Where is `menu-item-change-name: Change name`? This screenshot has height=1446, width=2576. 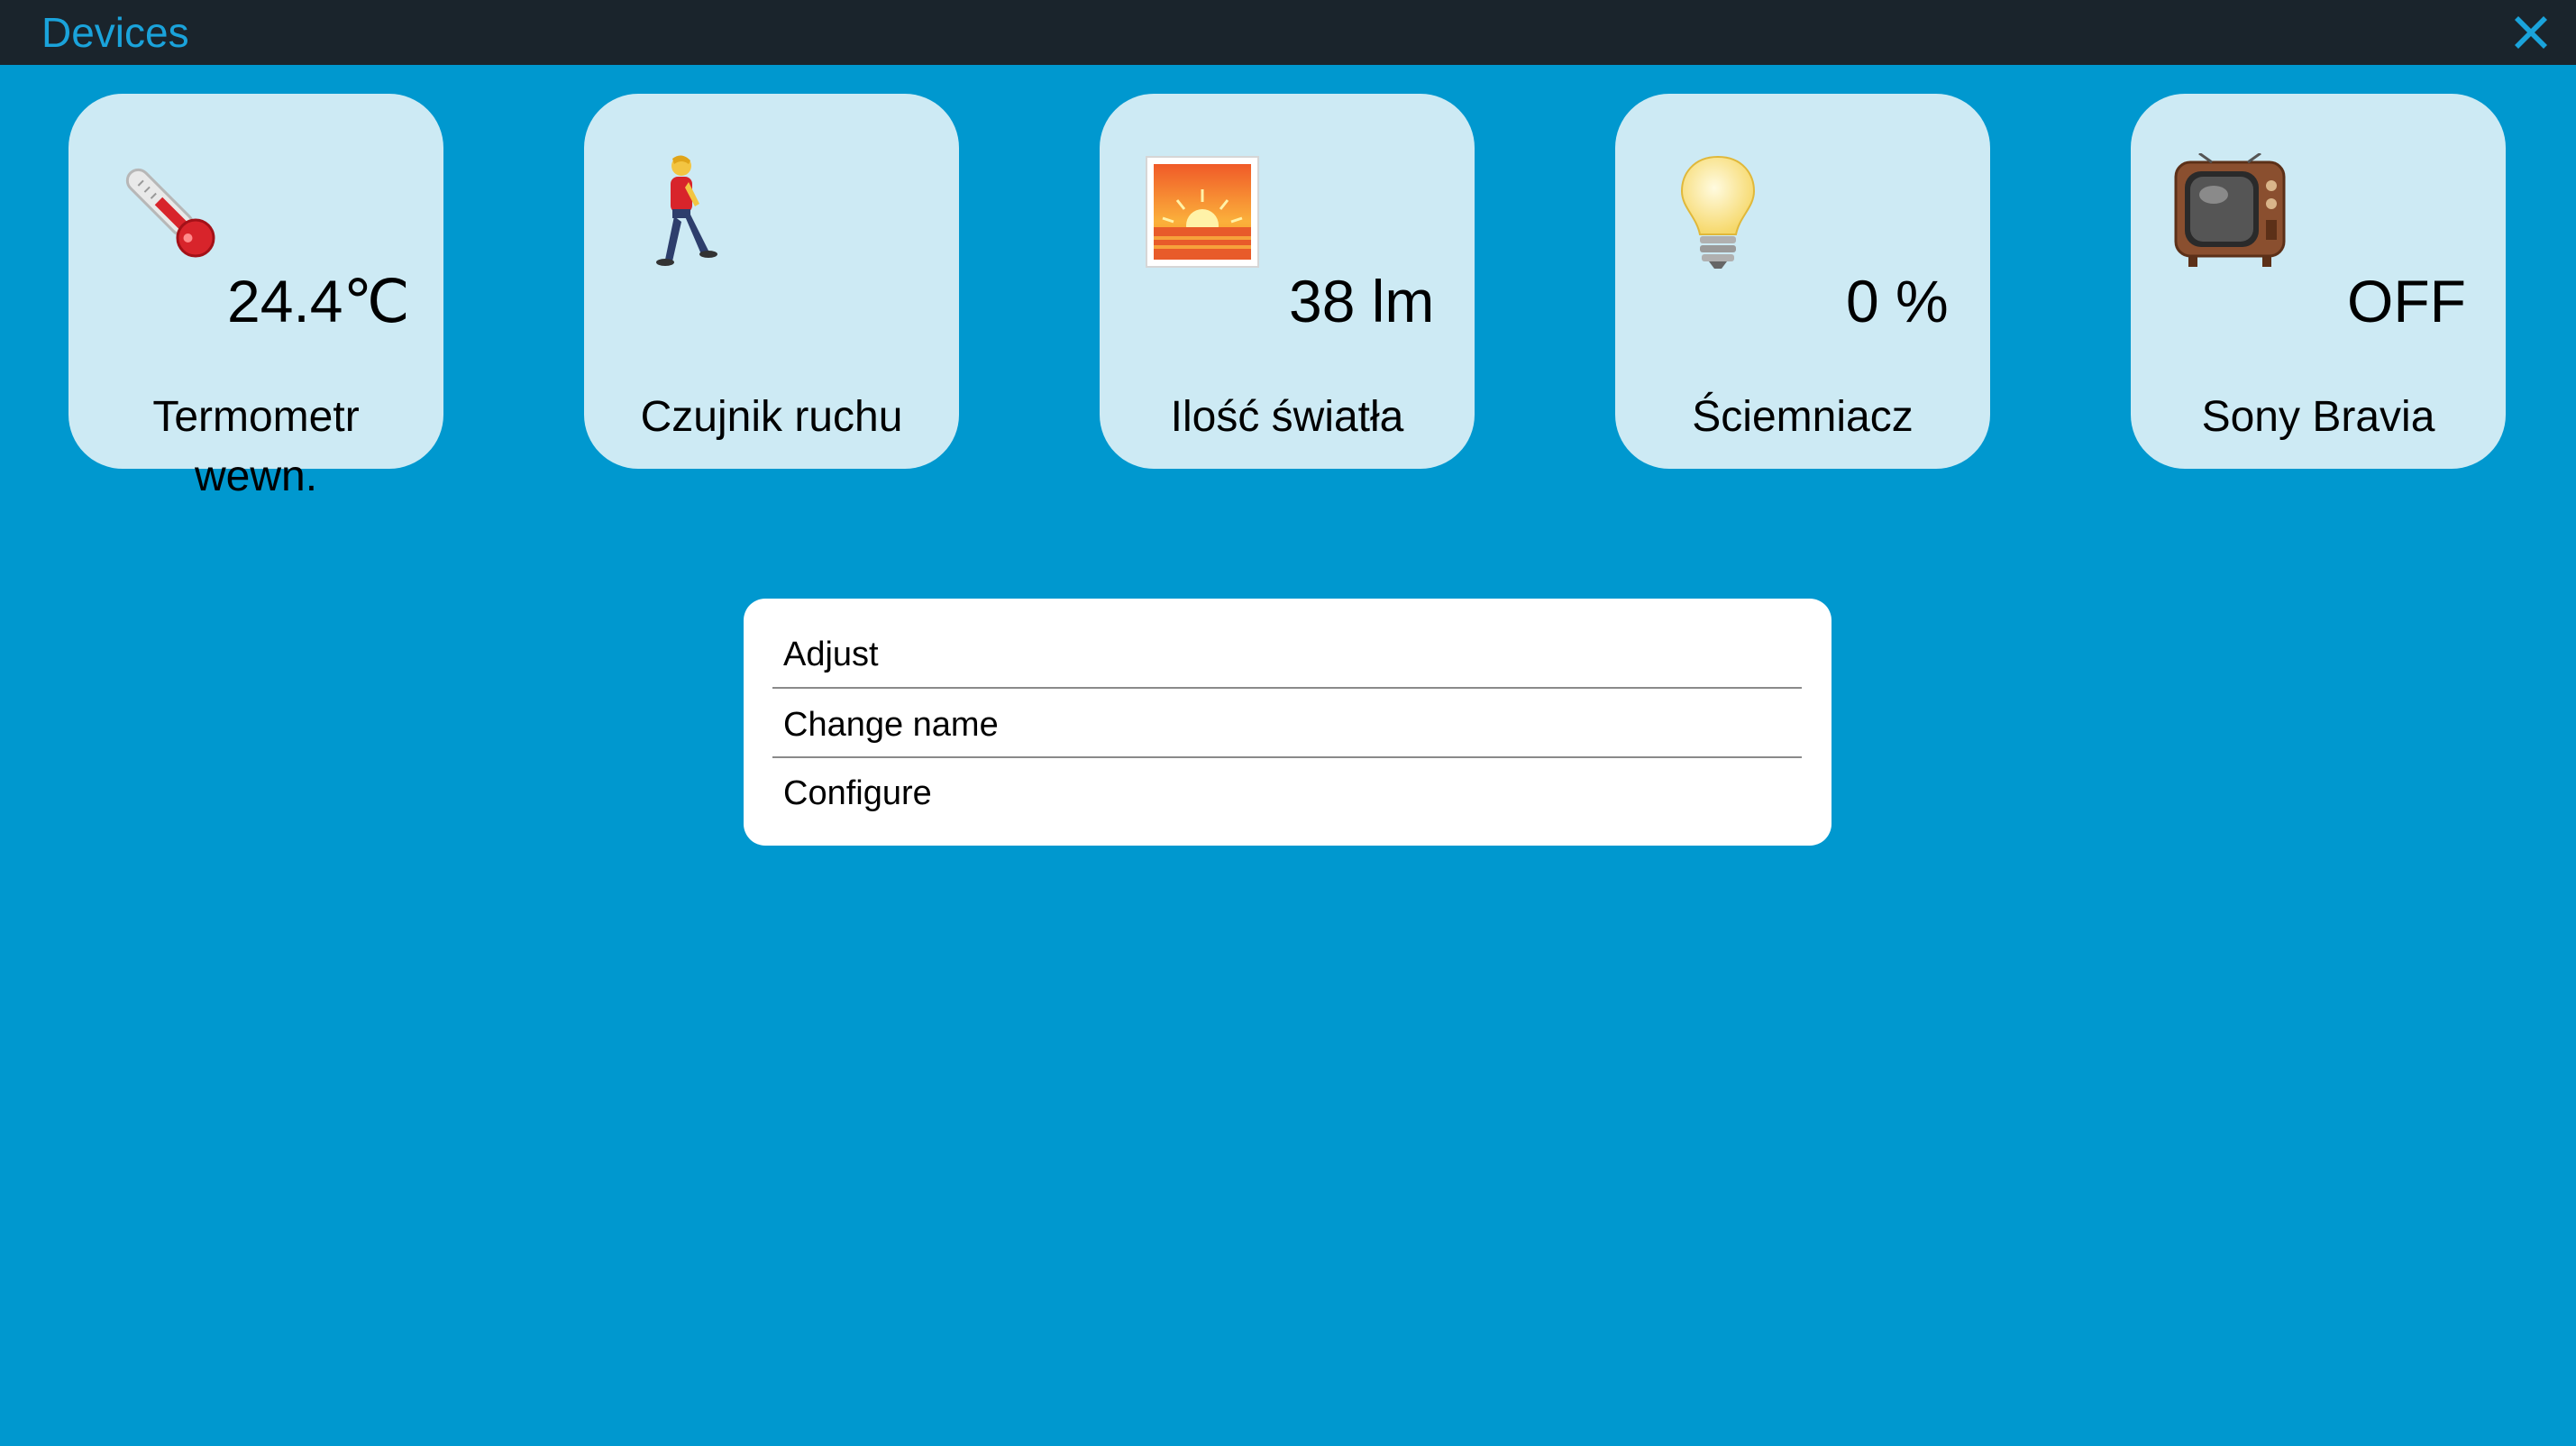 menu-item-change-name: Change name is located at coordinates (1287, 725).